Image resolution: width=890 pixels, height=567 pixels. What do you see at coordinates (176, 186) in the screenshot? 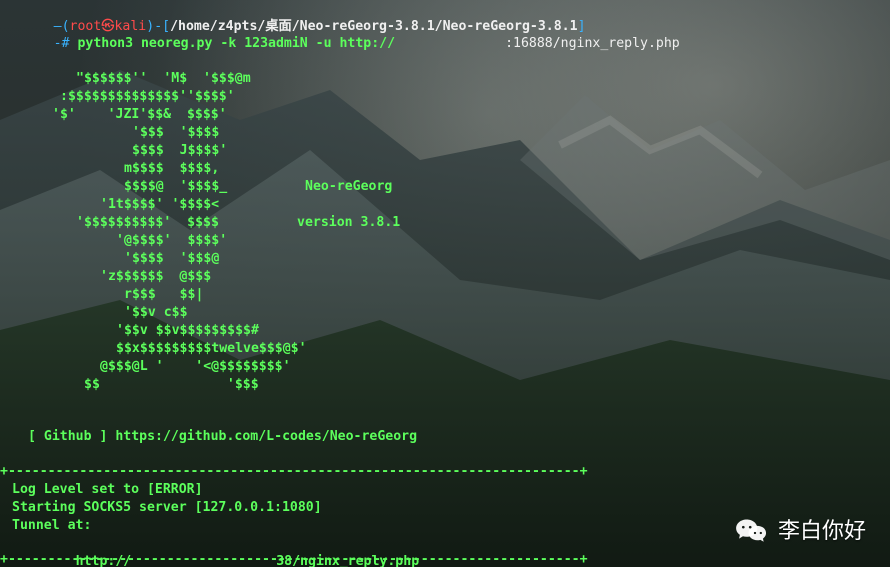
I see `ascii-line-7: $$$$@ '$$$$_` at bounding box center [176, 186].